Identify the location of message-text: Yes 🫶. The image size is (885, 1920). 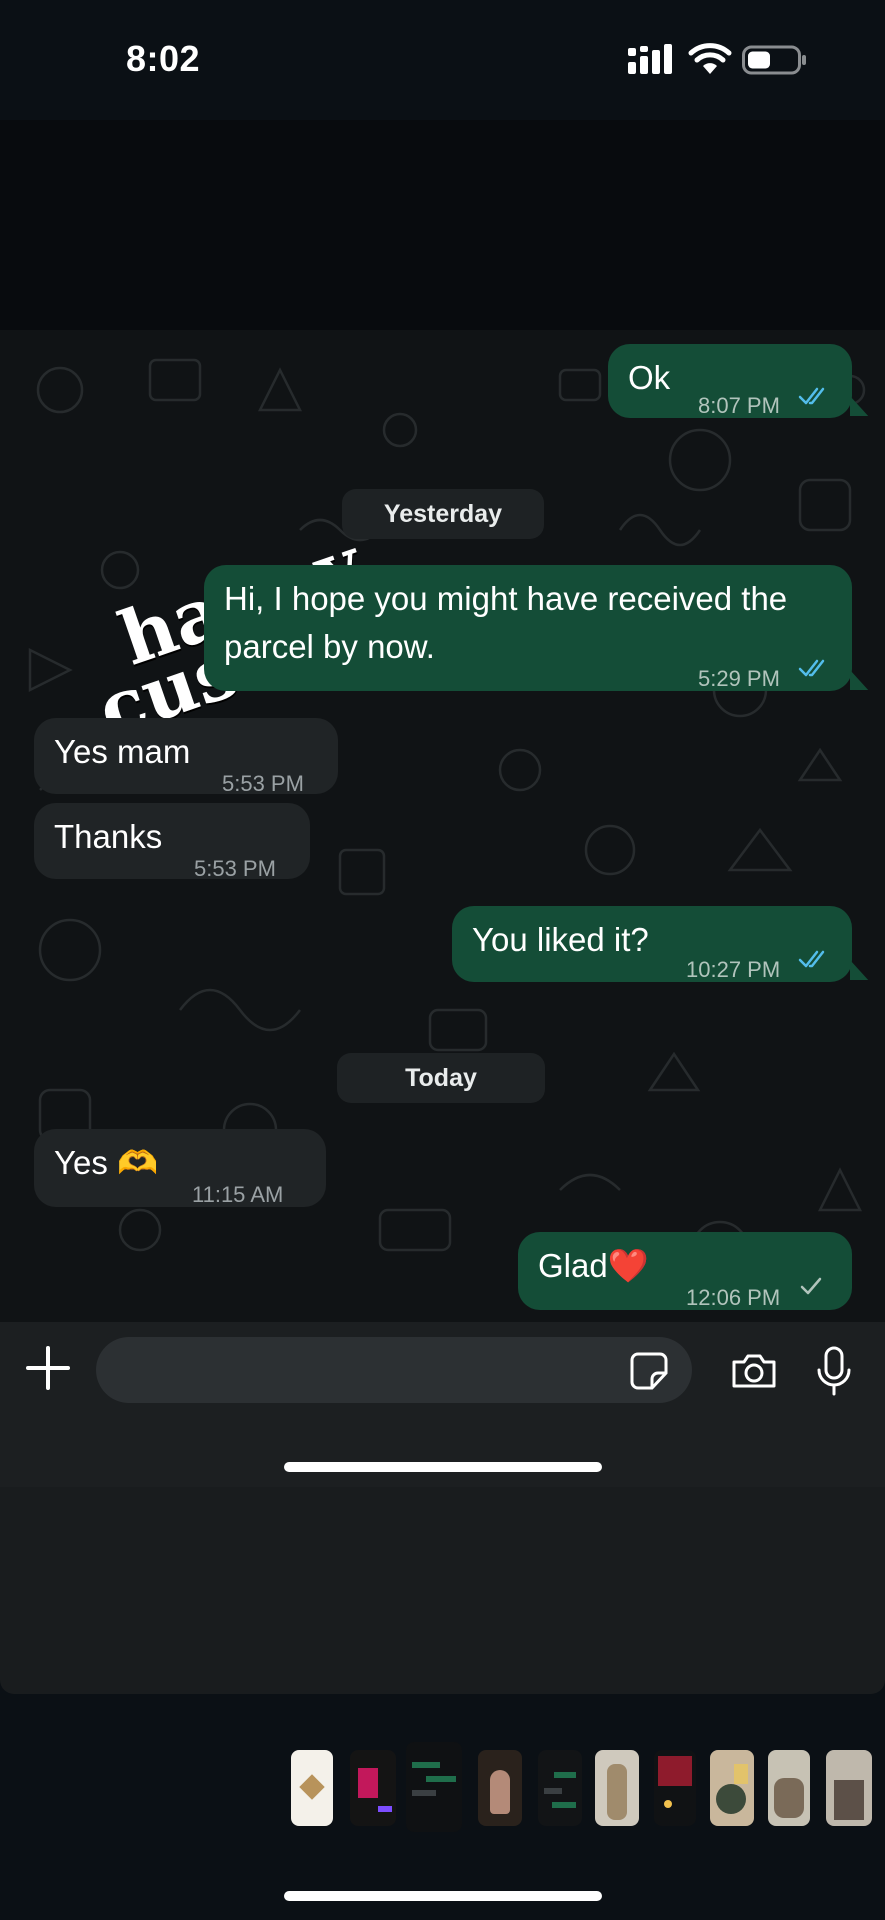
(106, 1162).